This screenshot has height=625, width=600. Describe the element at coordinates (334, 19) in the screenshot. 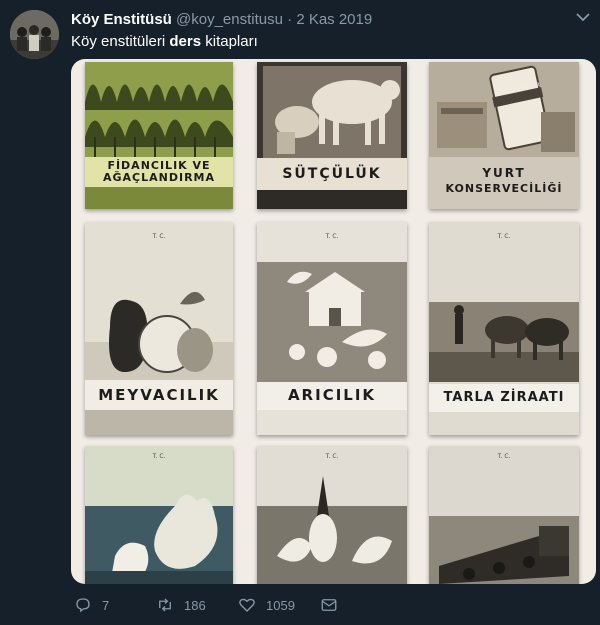

I see `tweet-date: 2 Kas 2019` at that location.